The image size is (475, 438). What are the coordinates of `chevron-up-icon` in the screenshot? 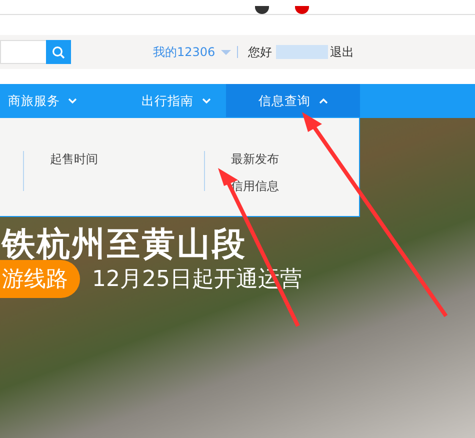 It's located at (323, 101).